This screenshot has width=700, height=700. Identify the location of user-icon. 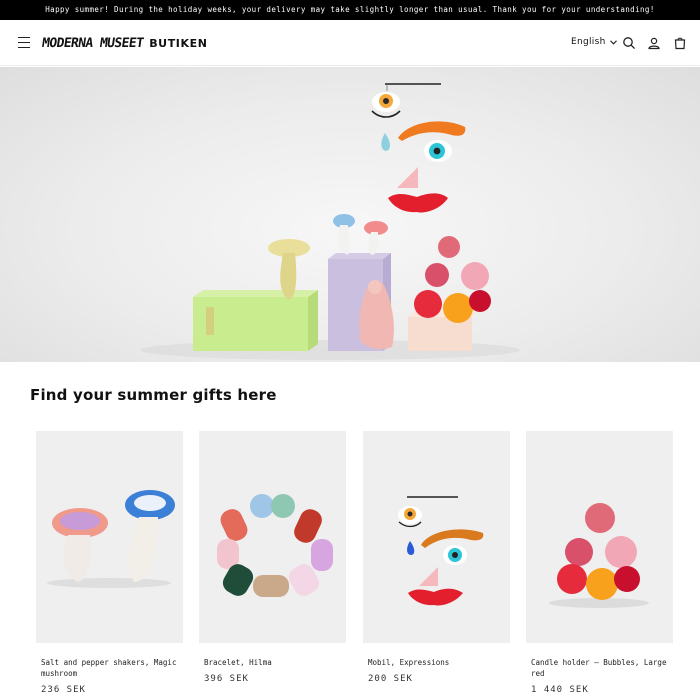
(654, 43).